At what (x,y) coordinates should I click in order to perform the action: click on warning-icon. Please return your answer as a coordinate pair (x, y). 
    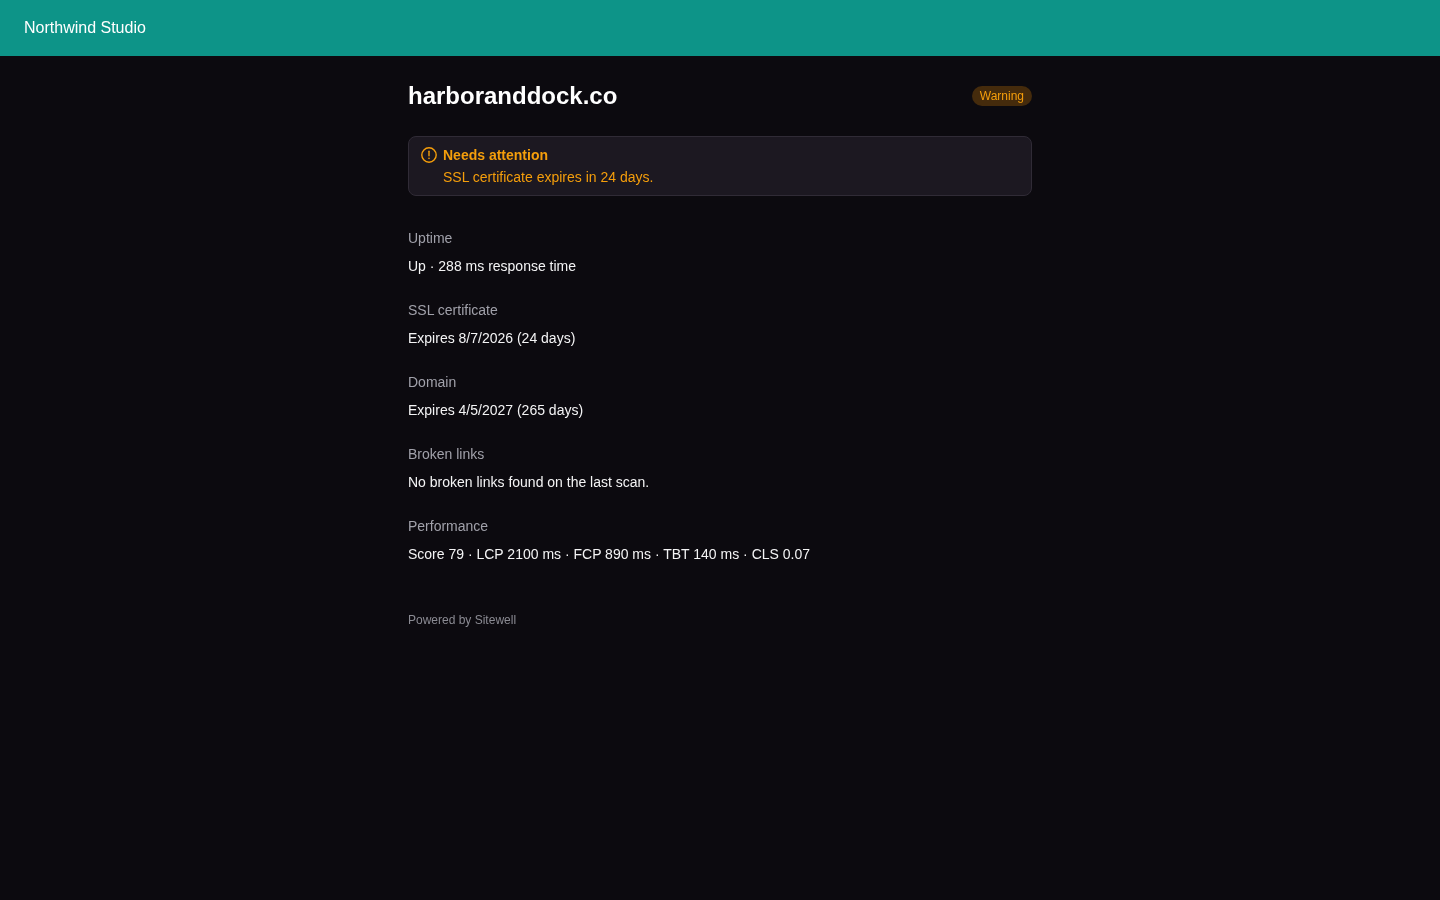
    Looking at the image, I should click on (429, 155).